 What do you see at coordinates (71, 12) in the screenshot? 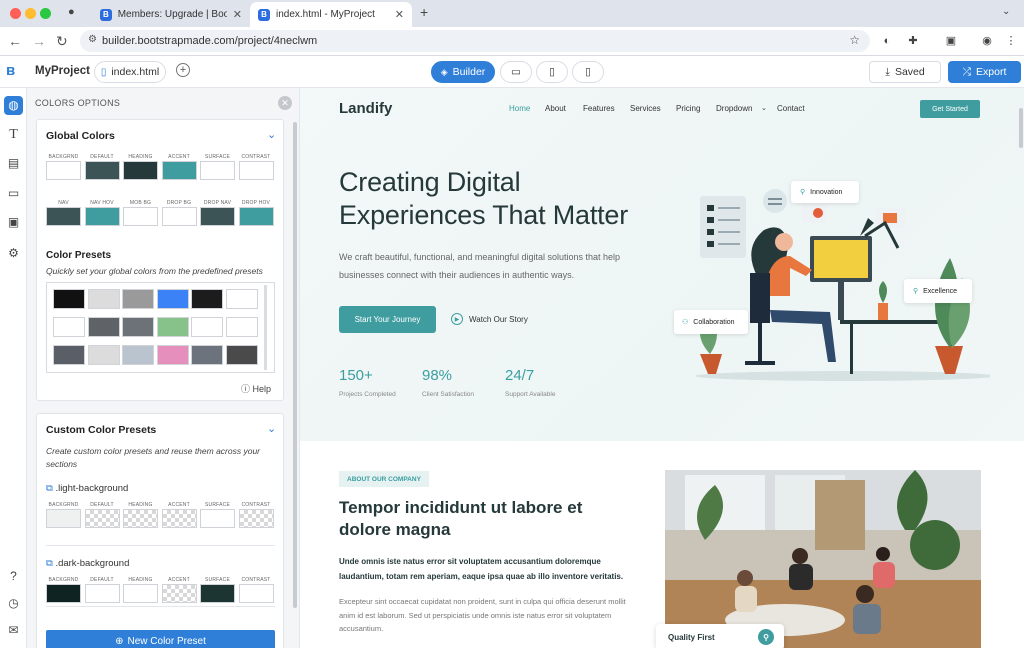
I see `github-icon: ●` at bounding box center [71, 12].